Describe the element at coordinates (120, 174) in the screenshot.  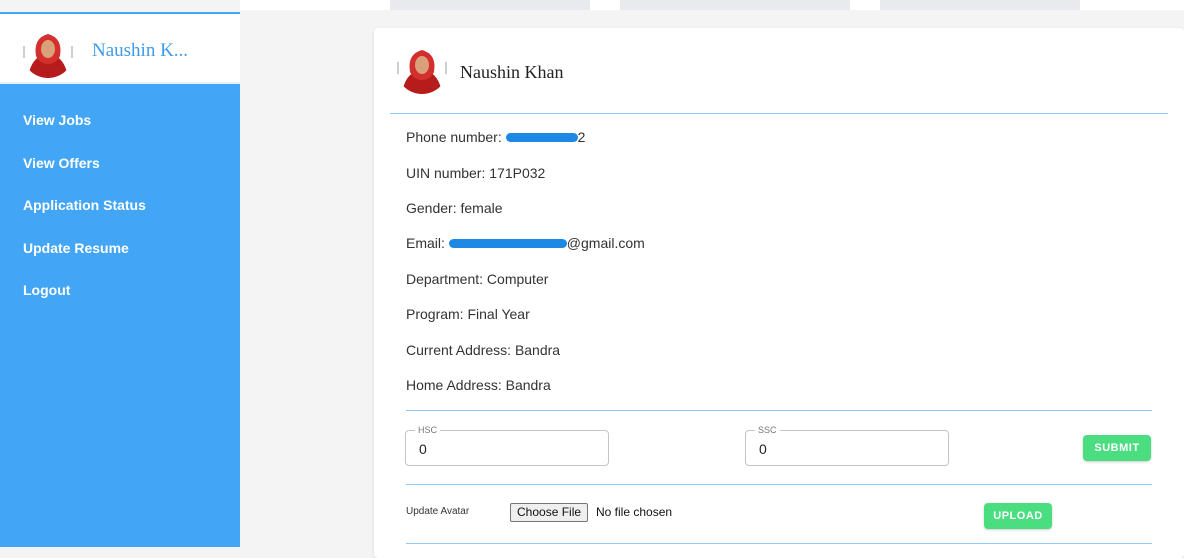
I see `nav-view-offers: View Offers` at that location.